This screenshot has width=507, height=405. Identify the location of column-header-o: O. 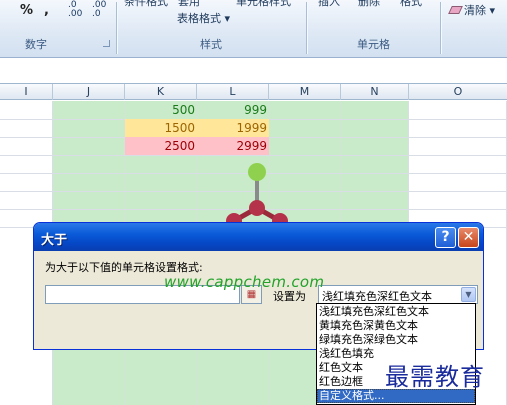
(458, 92).